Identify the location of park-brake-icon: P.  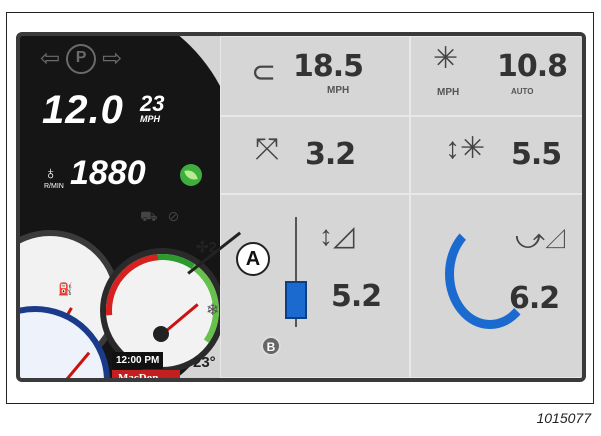
(81, 59).